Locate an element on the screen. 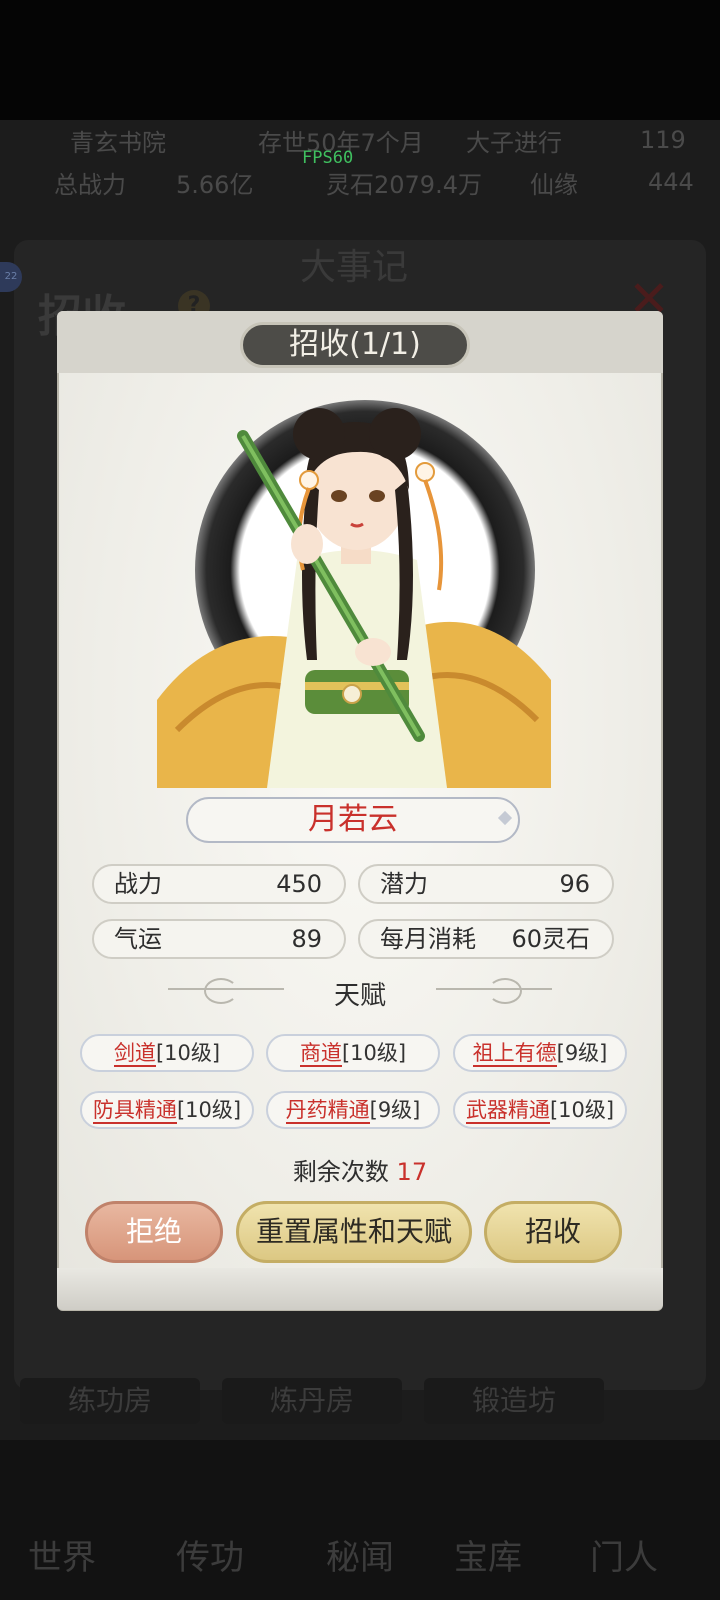 The image size is (720, 1600). nav-world: 世界 is located at coordinates (62, 1554).